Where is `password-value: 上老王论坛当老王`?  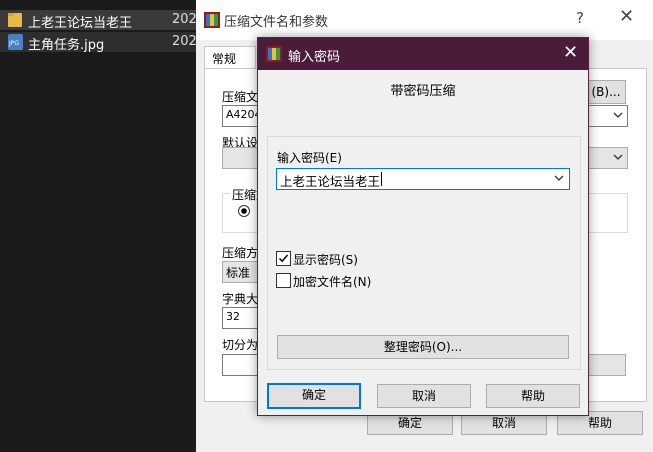
password-value: 上老王论坛当老王 is located at coordinates (330, 181).